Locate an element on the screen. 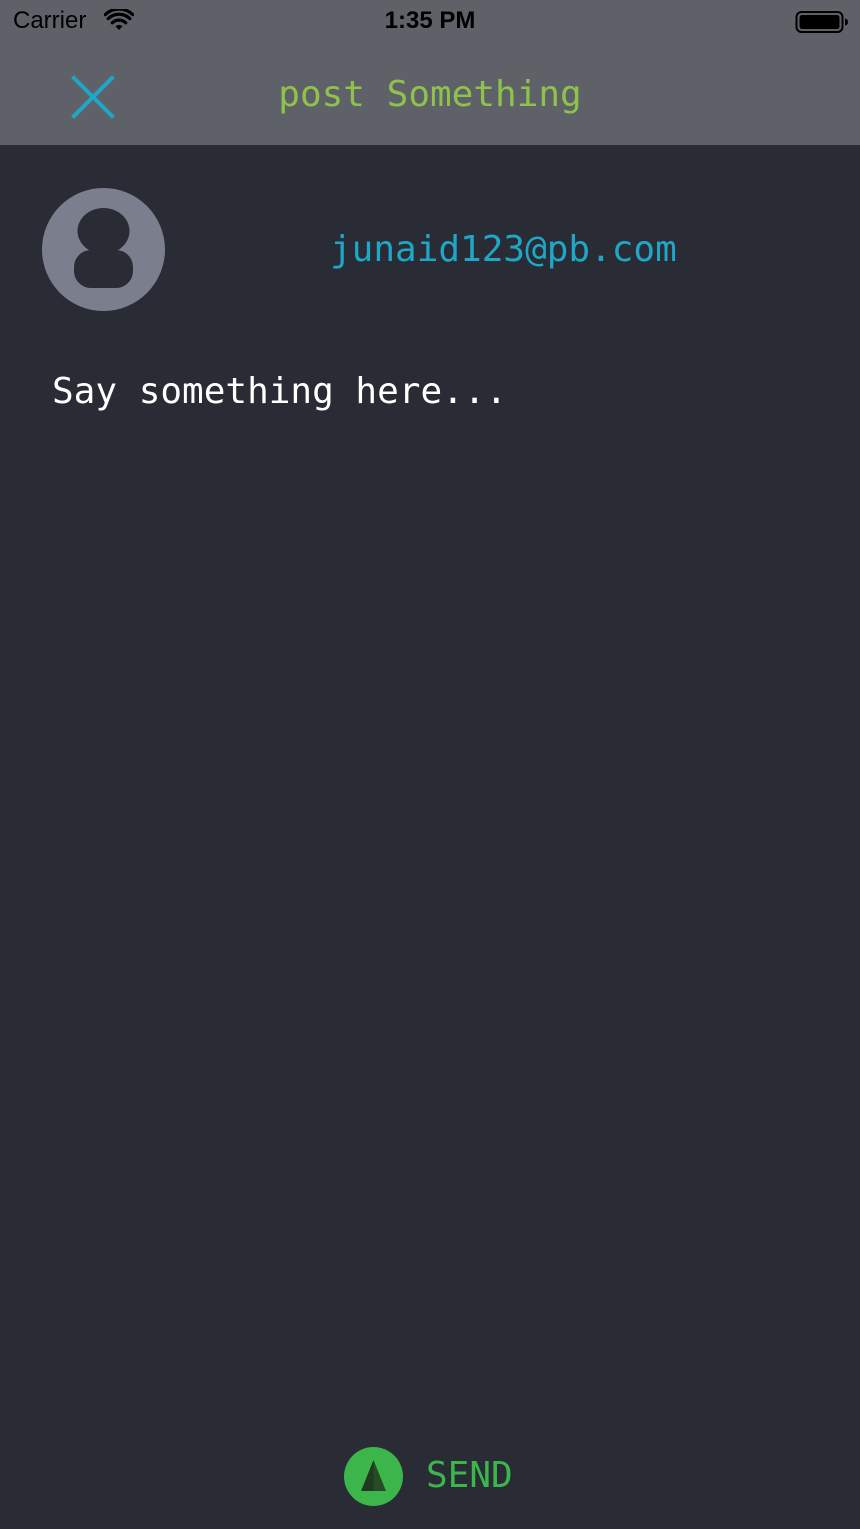 The height and width of the screenshot is (1529, 860). user-email: junaid123@pb.com is located at coordinates (503, 249).